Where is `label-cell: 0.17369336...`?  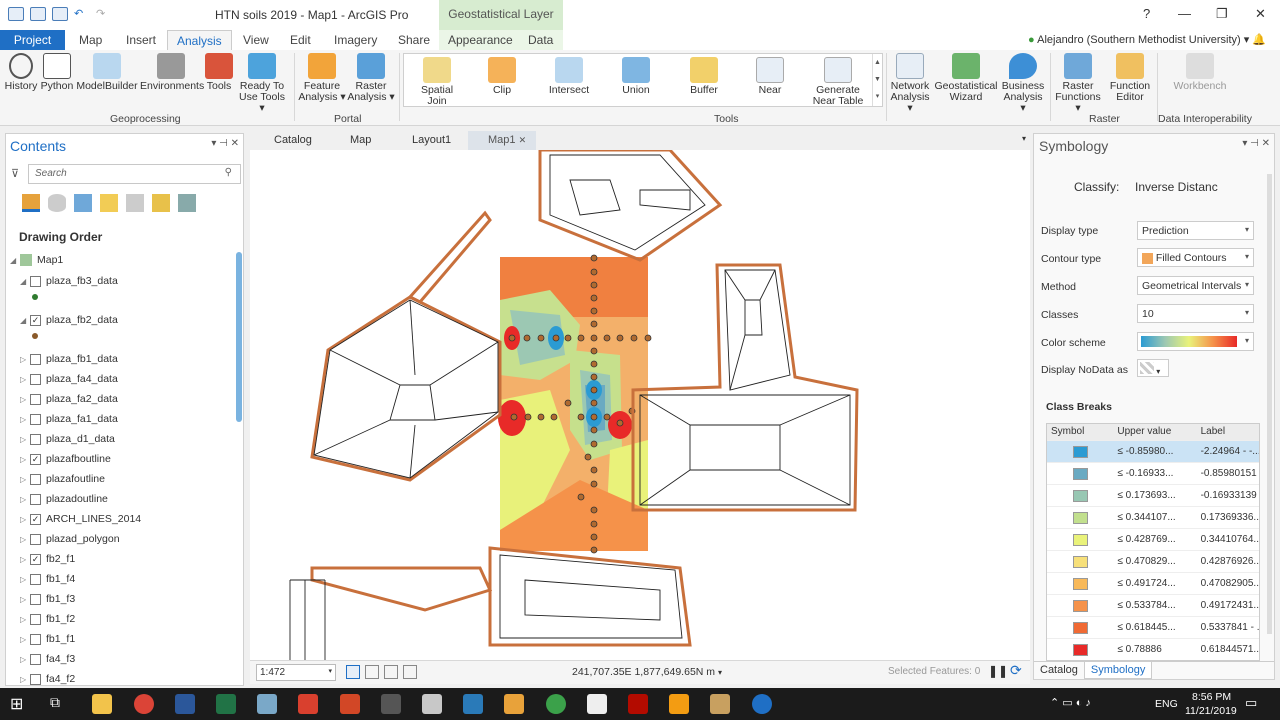 label-cell: 0.17369336... is located at coordinates (1228, 517).